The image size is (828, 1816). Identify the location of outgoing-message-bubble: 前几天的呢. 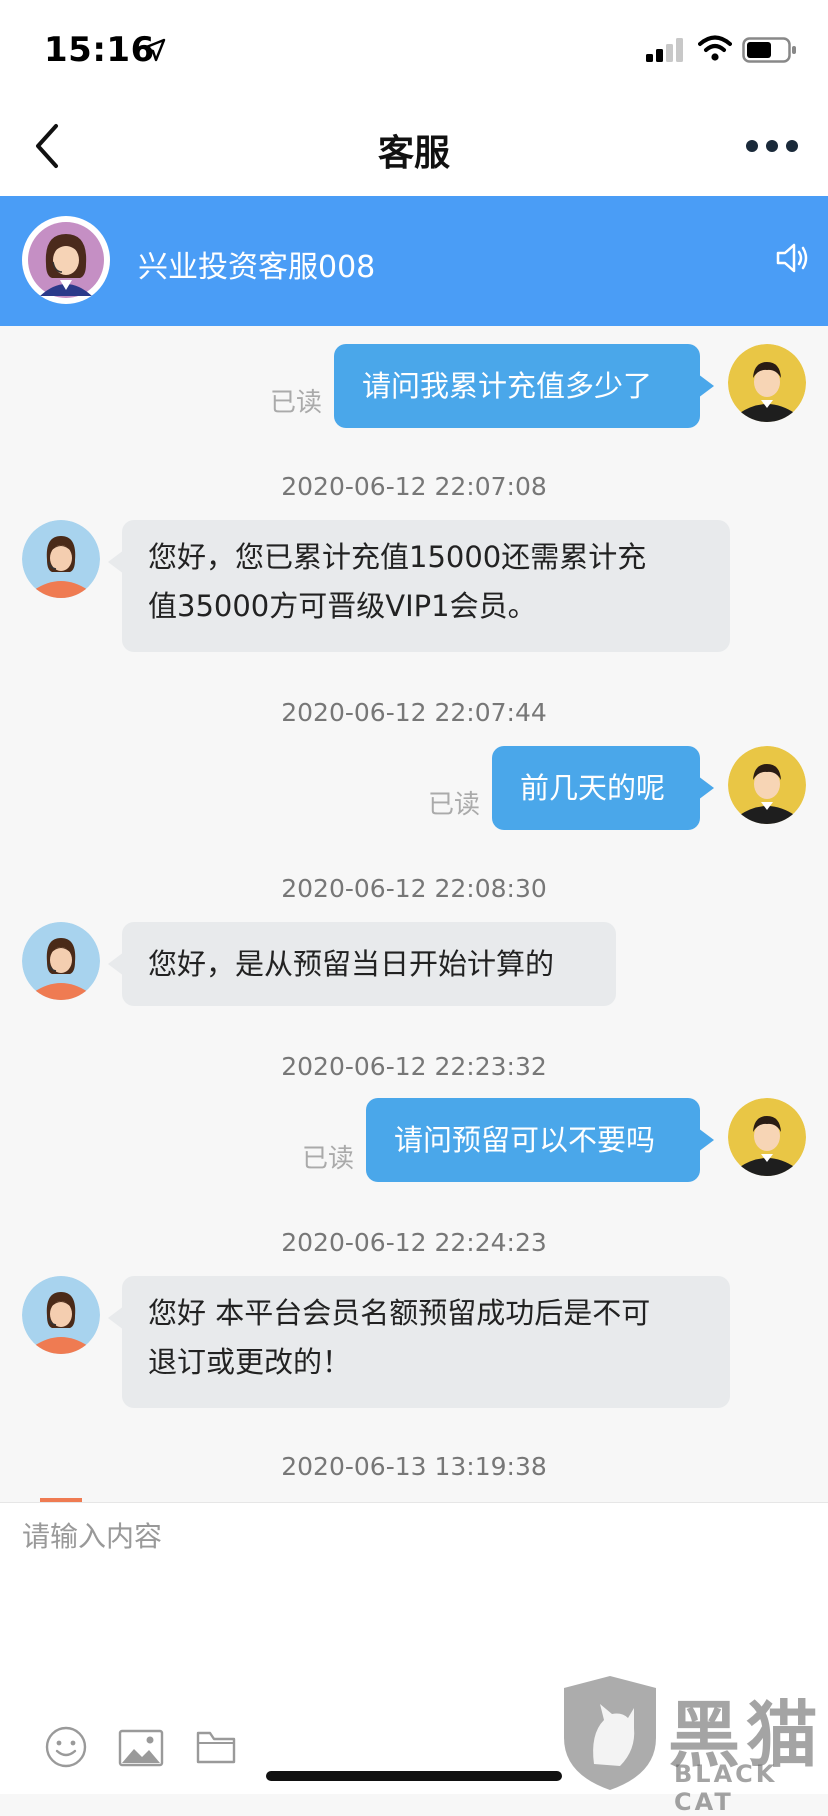
(603, 788).